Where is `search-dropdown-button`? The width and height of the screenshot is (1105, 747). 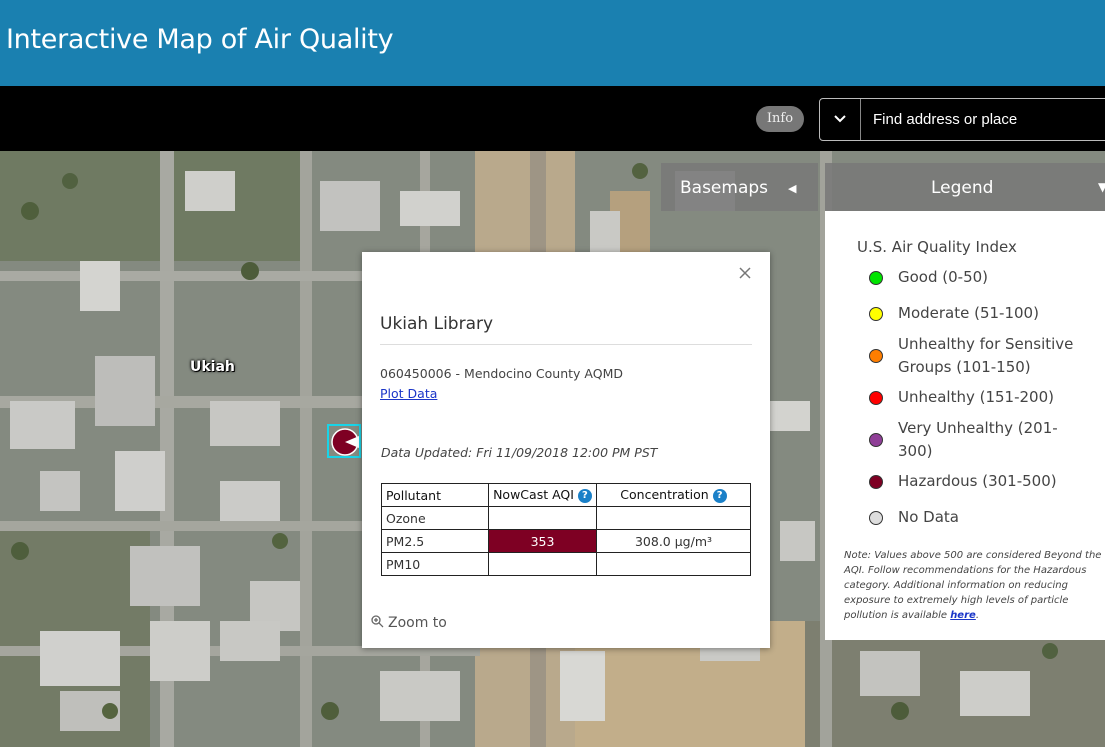
search-dropdown-button is located at coordinates (840, 119).